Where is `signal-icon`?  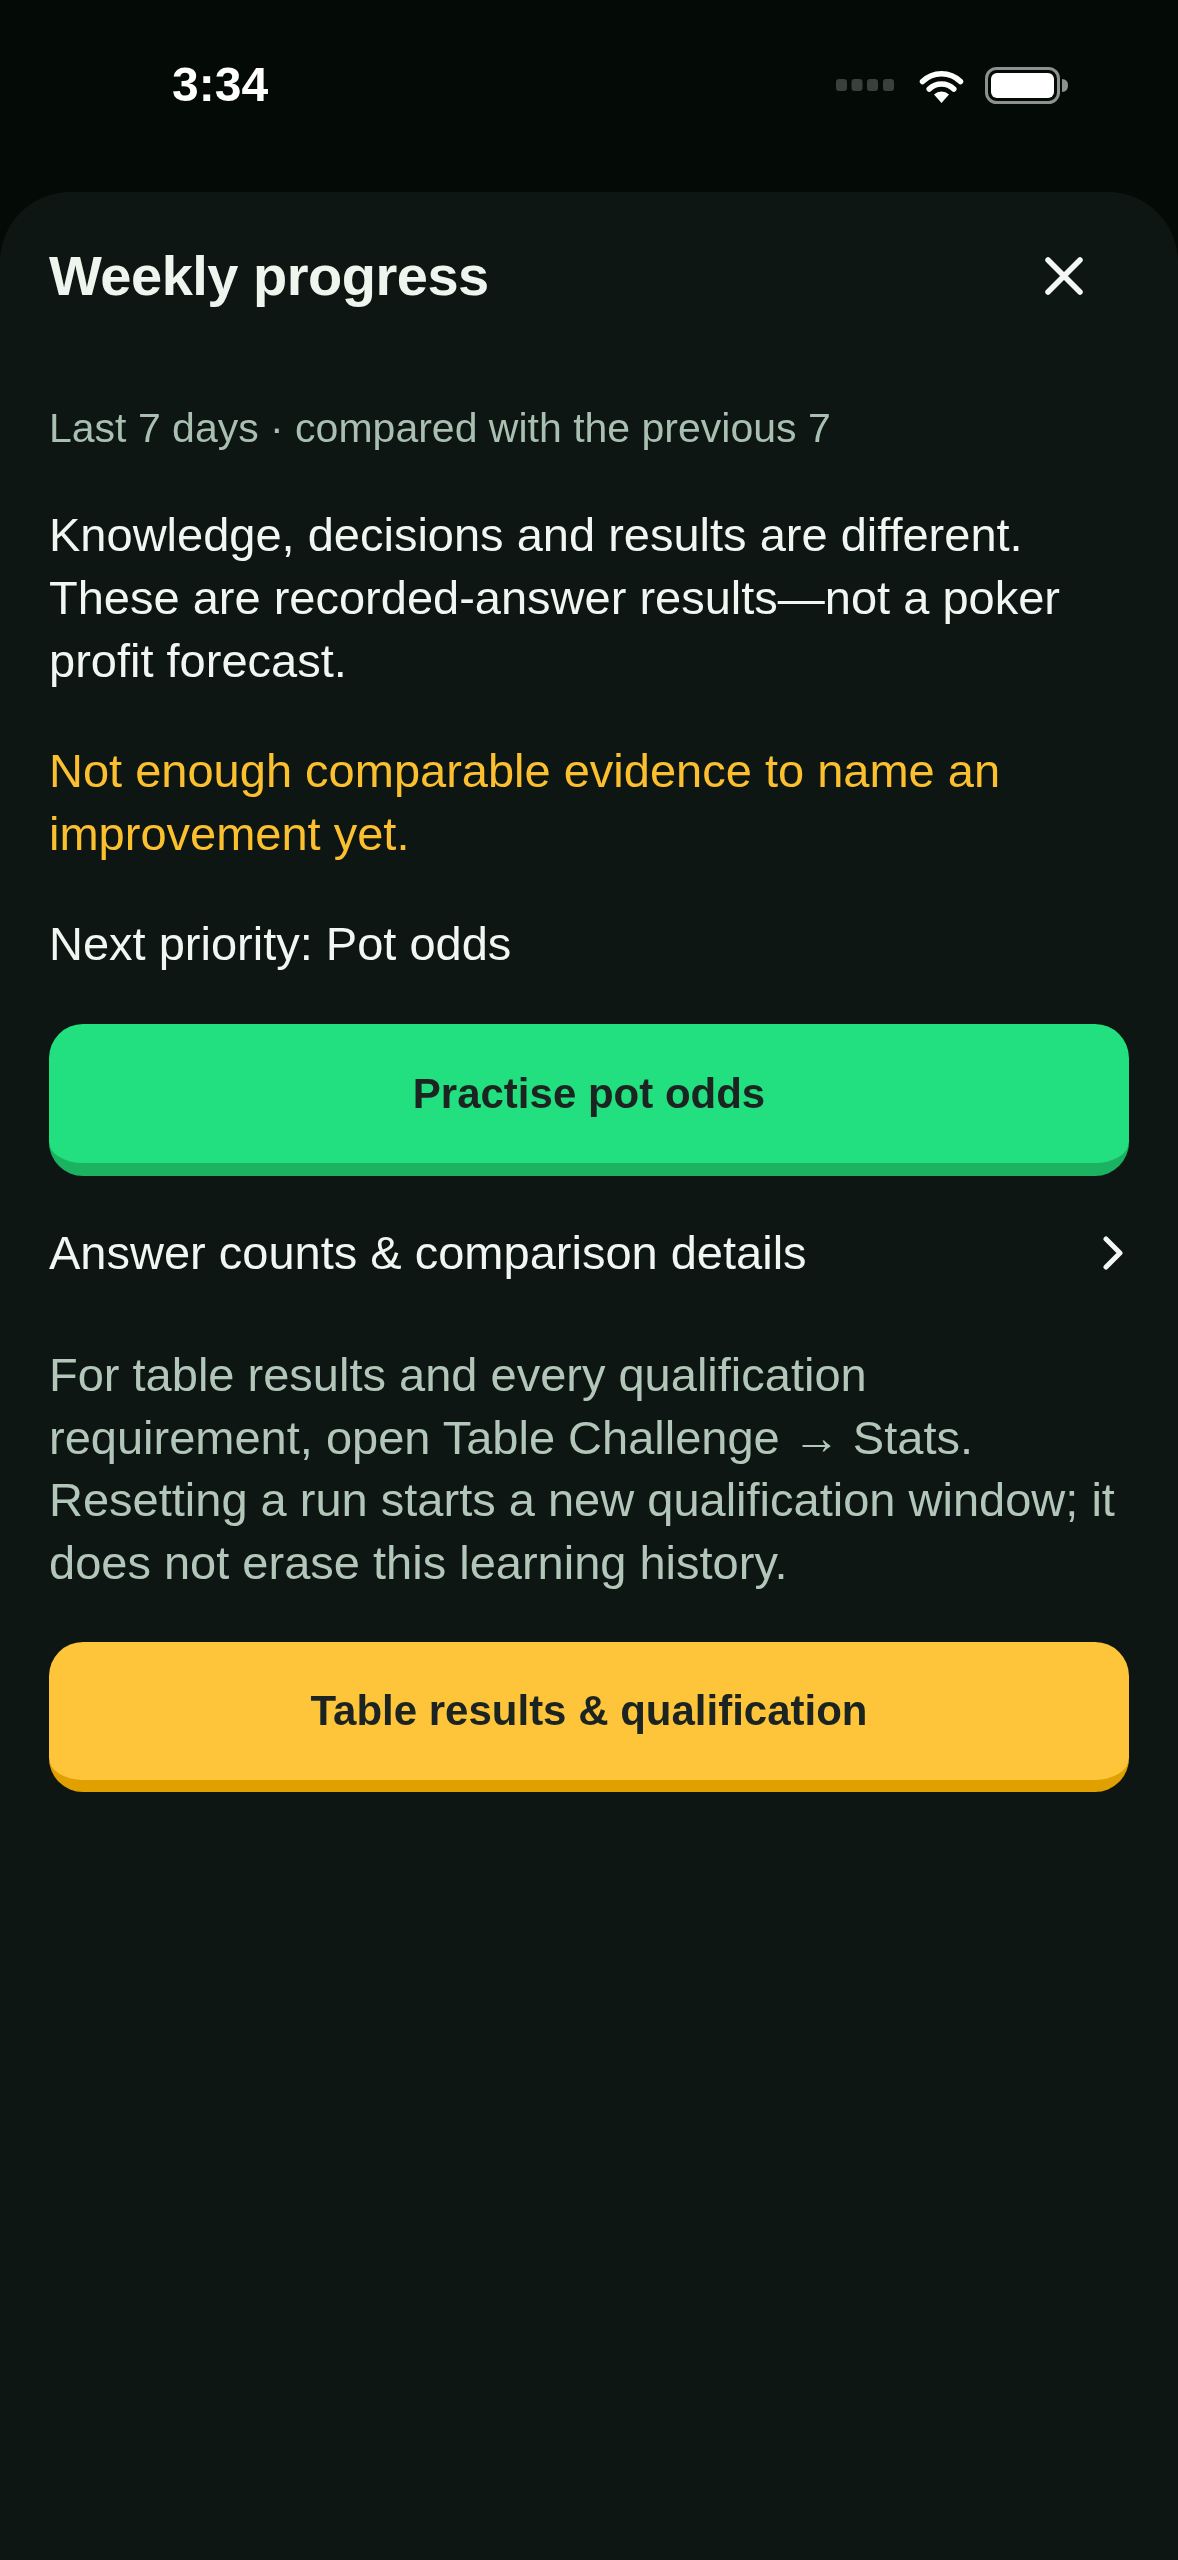 signal-icon is located at coordinates (865, 85).